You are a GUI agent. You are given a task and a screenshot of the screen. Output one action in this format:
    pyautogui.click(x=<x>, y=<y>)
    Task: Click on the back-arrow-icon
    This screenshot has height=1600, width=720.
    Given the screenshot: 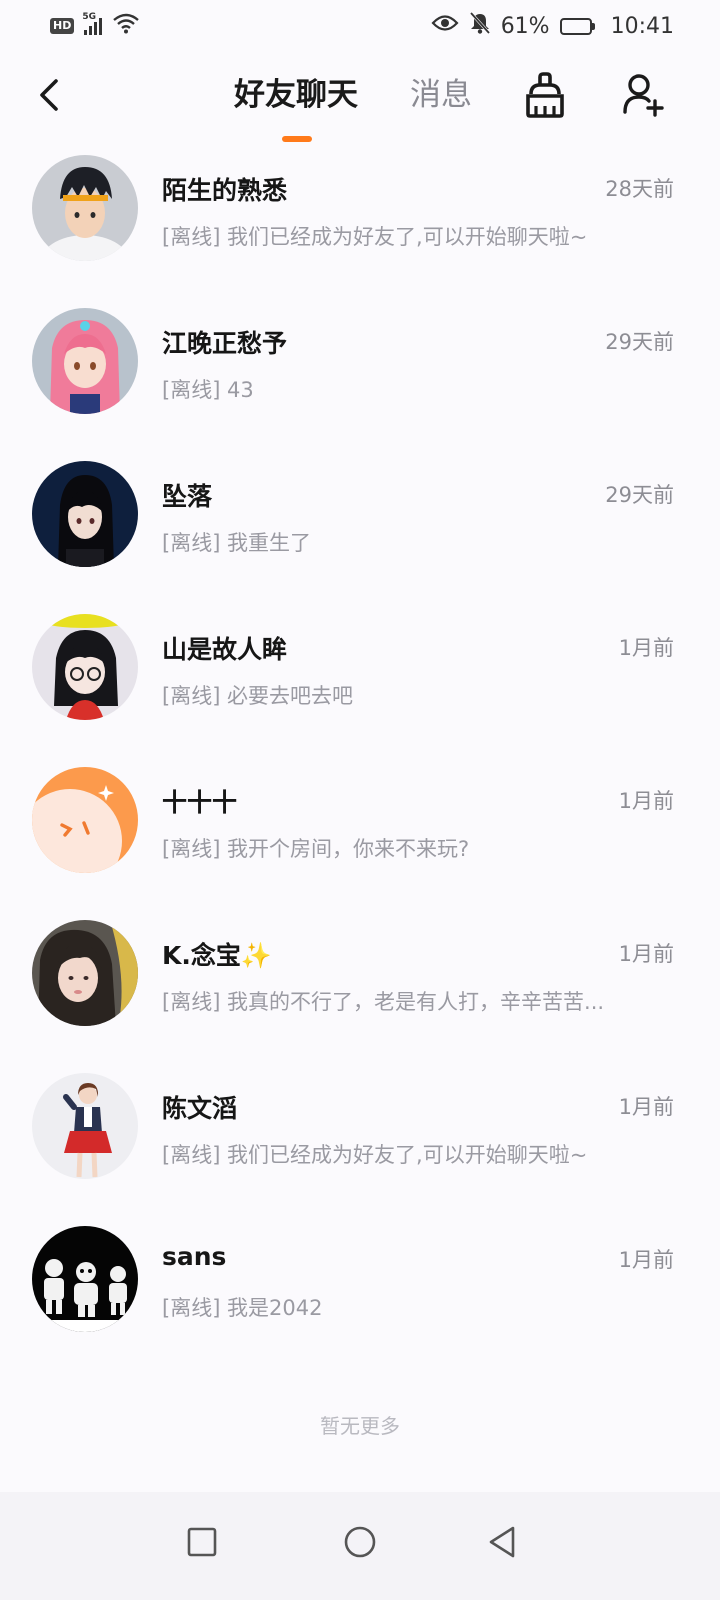 What is the action you would take?
    pyautogui.click(x=49, y=95)
    